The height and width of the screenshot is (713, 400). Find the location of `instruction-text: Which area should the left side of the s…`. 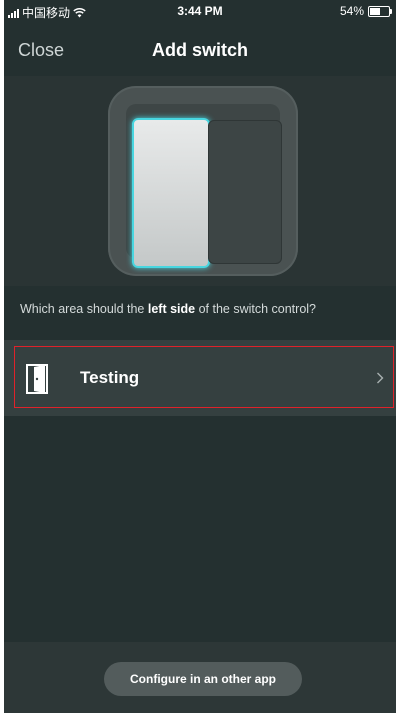

instruction-text: Which area should the left side of the s… is located at coordinates (168, 309).